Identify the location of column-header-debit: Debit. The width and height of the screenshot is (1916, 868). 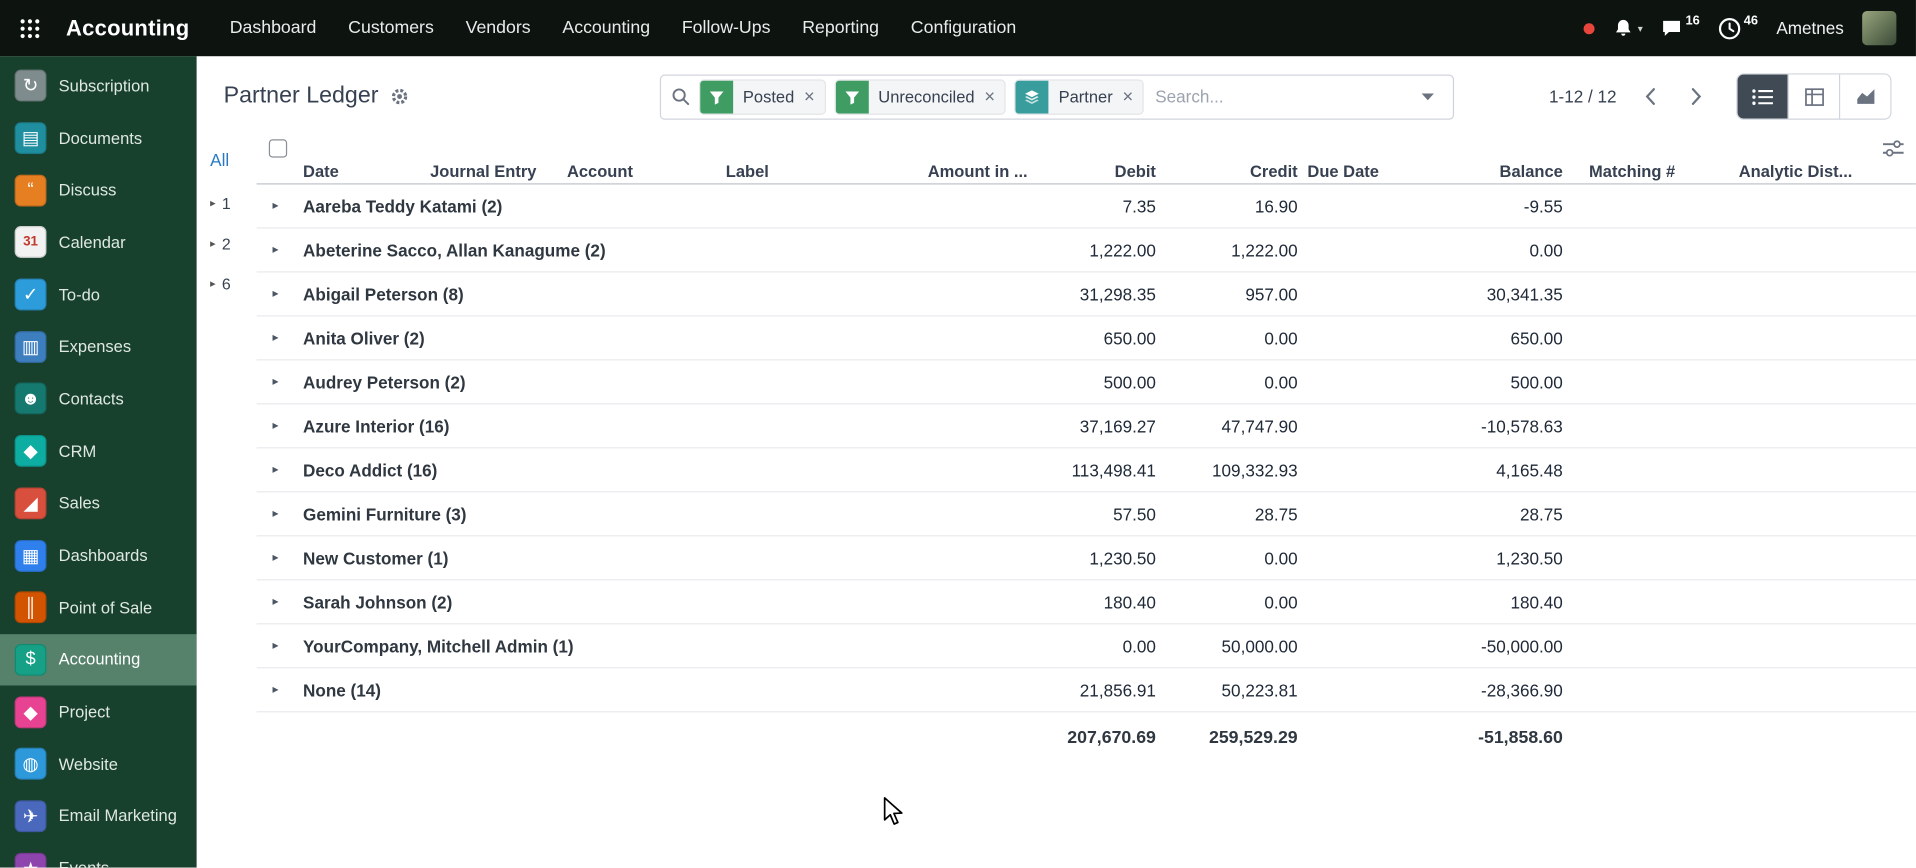
(1097, 172).